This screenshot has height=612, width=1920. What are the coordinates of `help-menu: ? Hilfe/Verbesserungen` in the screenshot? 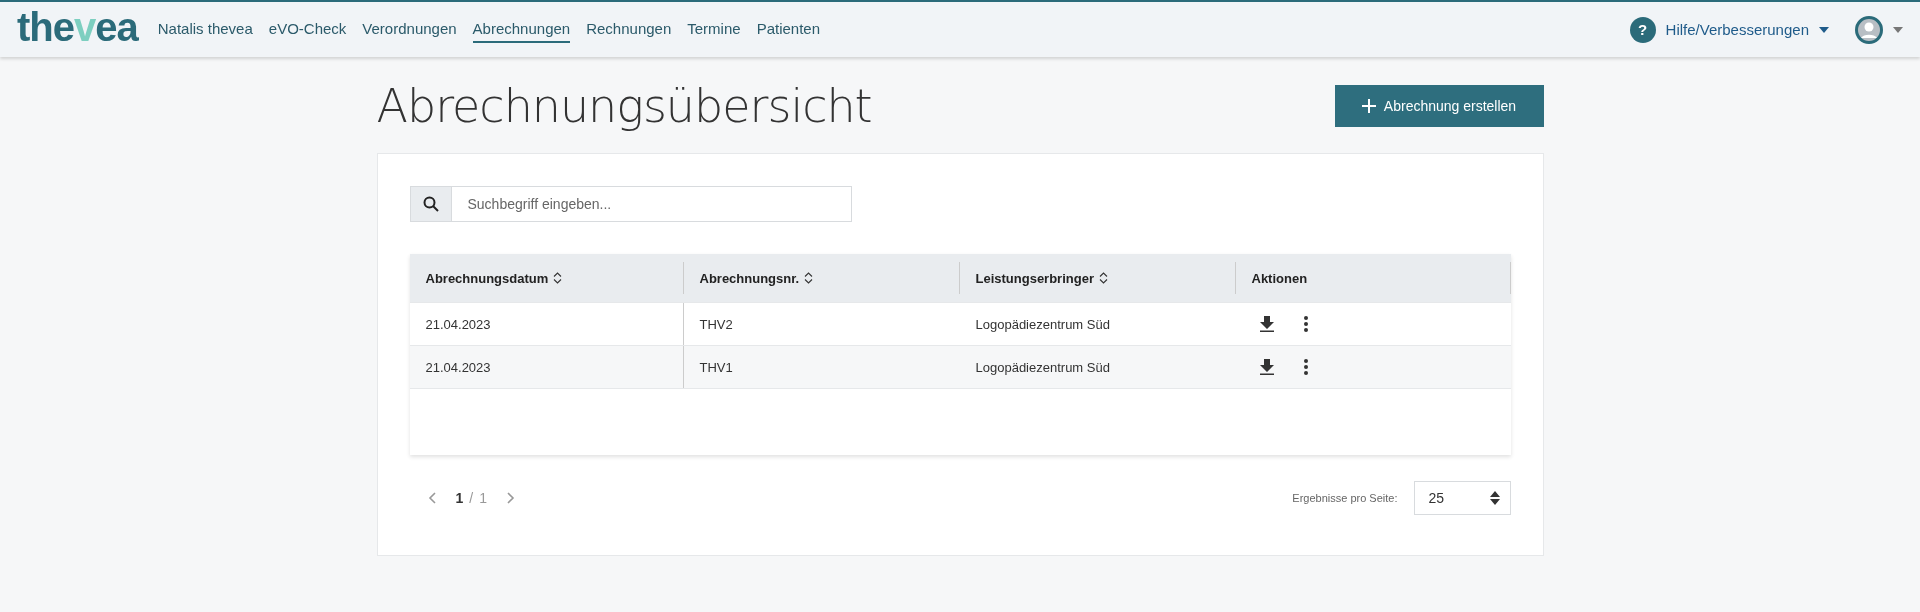 It's located at (1729, 29).